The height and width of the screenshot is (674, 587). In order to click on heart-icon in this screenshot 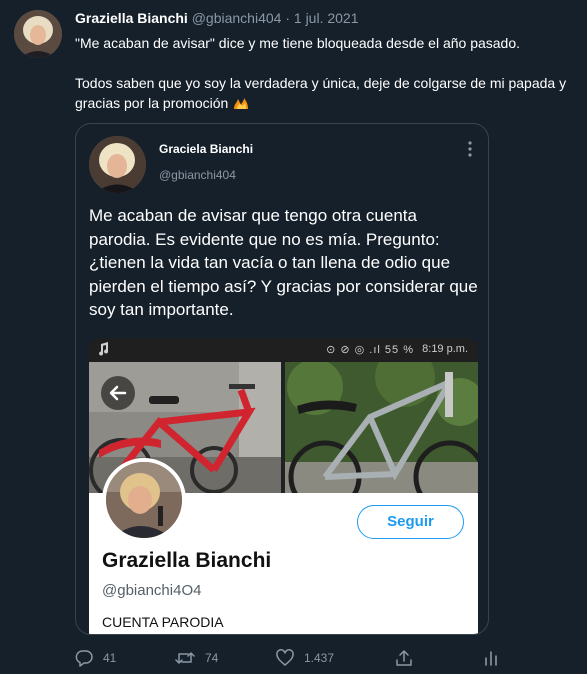, I will do `click(285, 658)`.